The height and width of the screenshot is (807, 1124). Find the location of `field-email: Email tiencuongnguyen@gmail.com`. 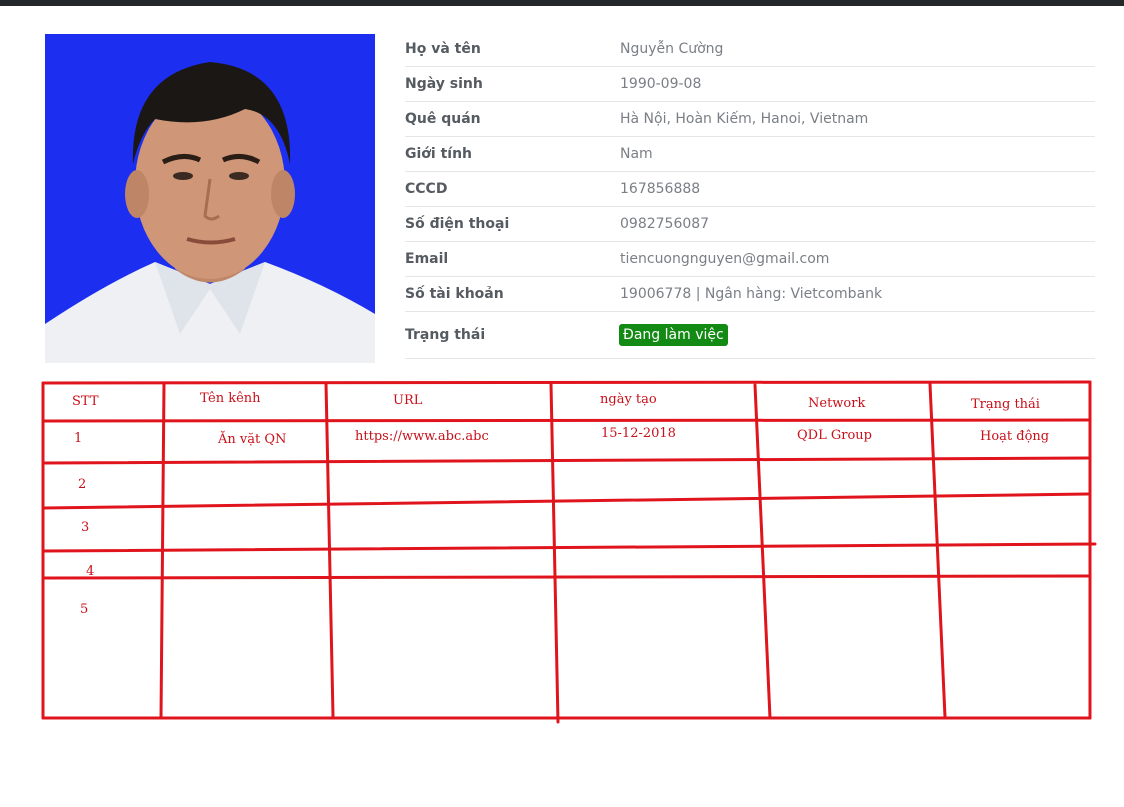

field-email: Email tiencuongnguyen@gmail.com is located at coordinates (750, 259).